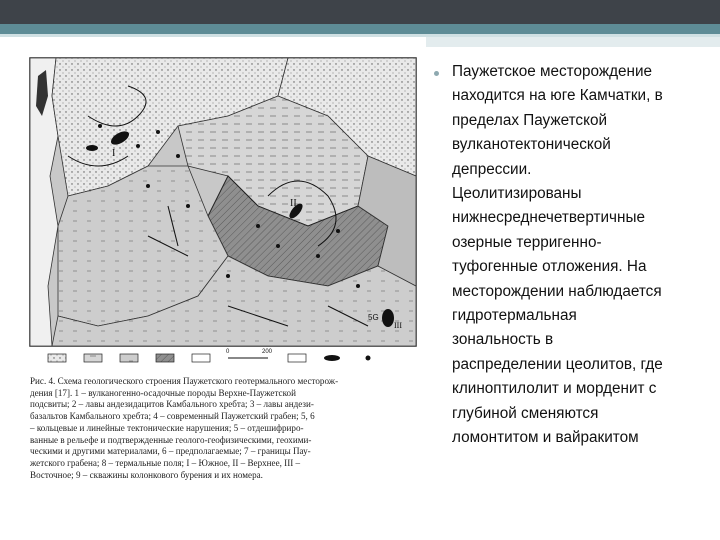 Image resolution: width=720 pixels, height=540 pixels. Describe the element at coordinates (373, 317) in the screenshot. I see `well-label: 5G` at that location.